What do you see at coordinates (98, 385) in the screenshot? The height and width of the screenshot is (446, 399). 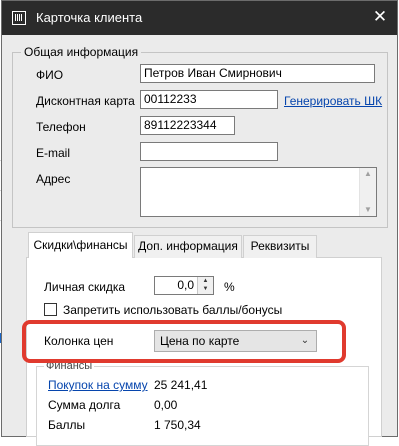 I see `purchases-link: Покупок на сумму` at bounding box center [98, 385].